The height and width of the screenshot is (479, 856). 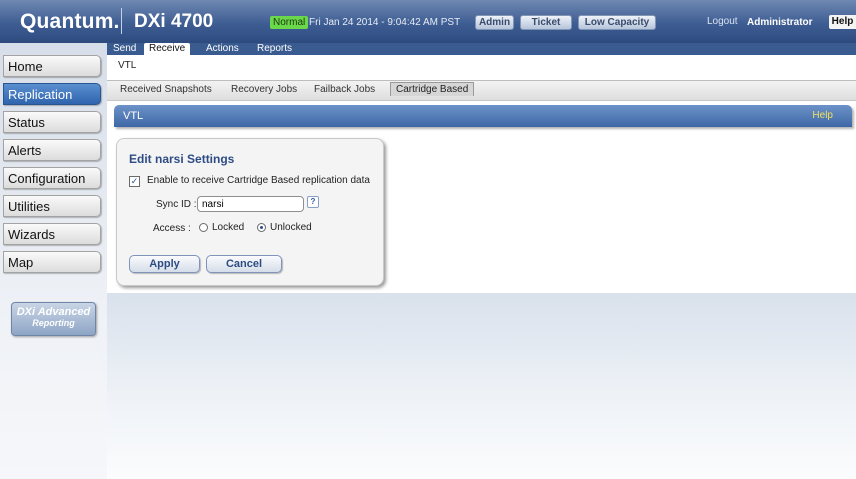 I want to click on replication-subtabs: Send Receive Actions Reports, so click(x=481, y=49).